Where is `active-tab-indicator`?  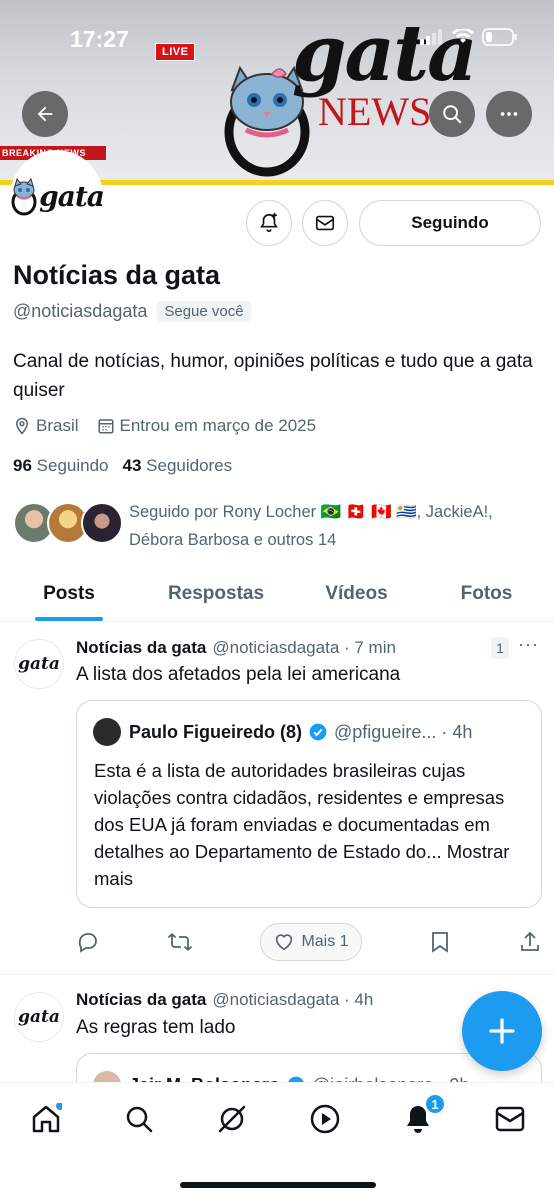
active-tab-indicator is located at coordinates (69, 619).